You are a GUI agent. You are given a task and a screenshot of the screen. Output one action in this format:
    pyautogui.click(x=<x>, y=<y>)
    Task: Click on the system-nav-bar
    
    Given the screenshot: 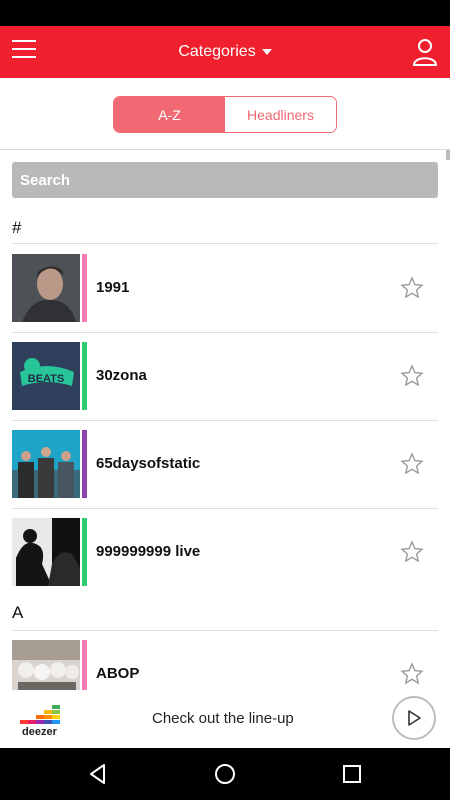 What is the action you would take?
    pyautogui.click(x=225, y=774)
    